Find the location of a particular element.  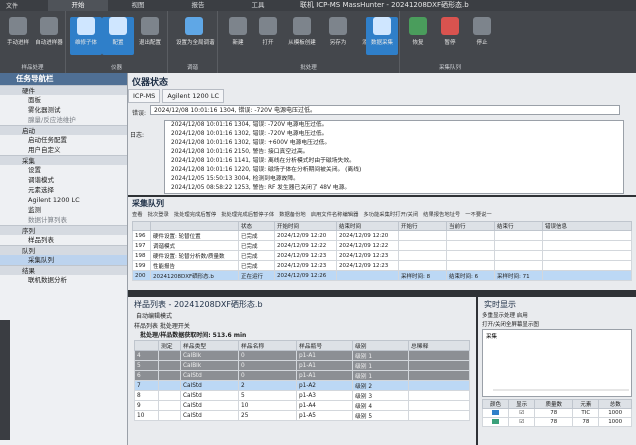

tab-icpms: ICP-MS is located at coordinates (144, 96).